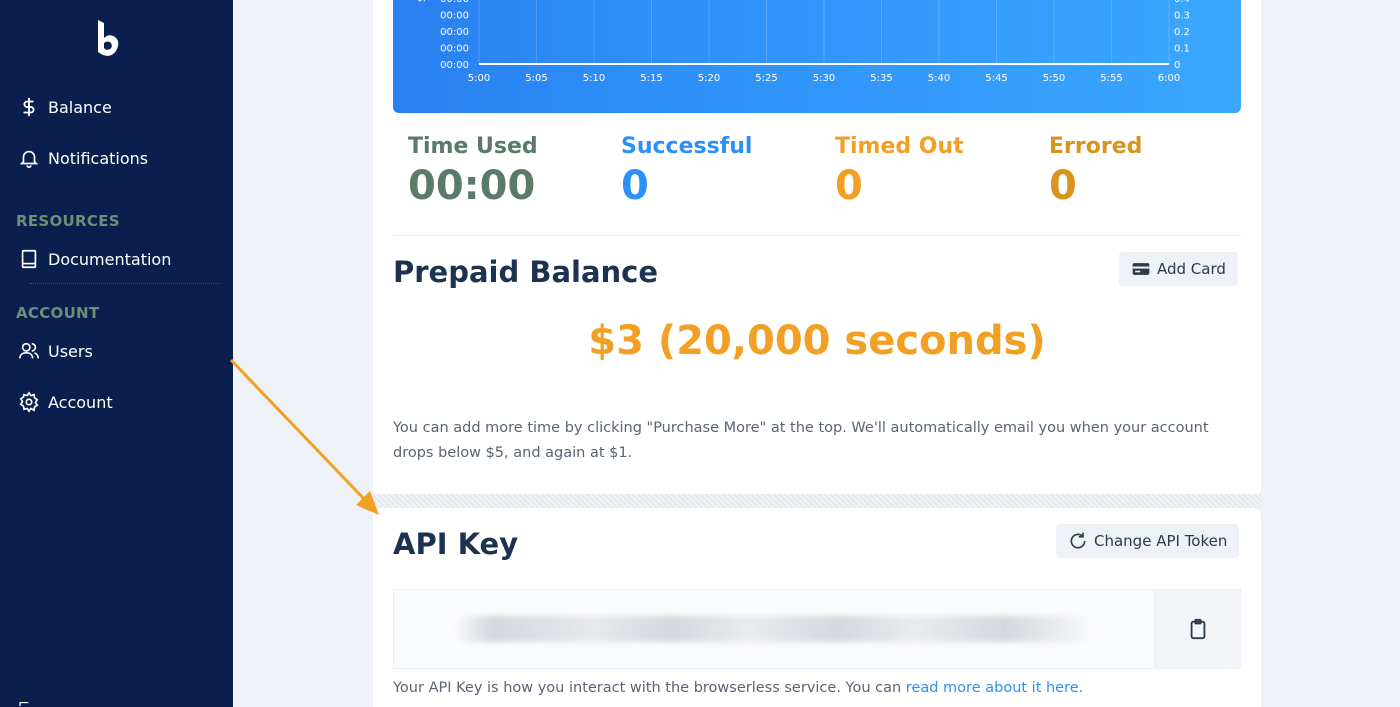 The width and height of the screenshot is (1400, 707). Describe the element at coordinates (526, 272) in the screenshot. I see `prepaid-balance-title: Prepaid Balance` at that location.